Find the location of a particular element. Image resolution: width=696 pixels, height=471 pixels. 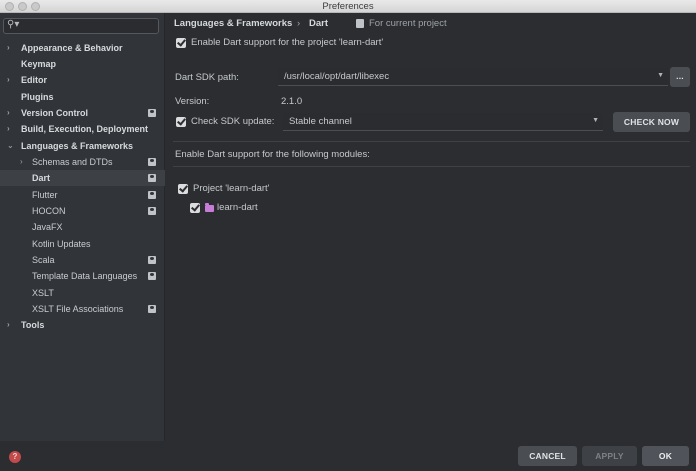

module-folder-icon is located at coordinates (209, 207).